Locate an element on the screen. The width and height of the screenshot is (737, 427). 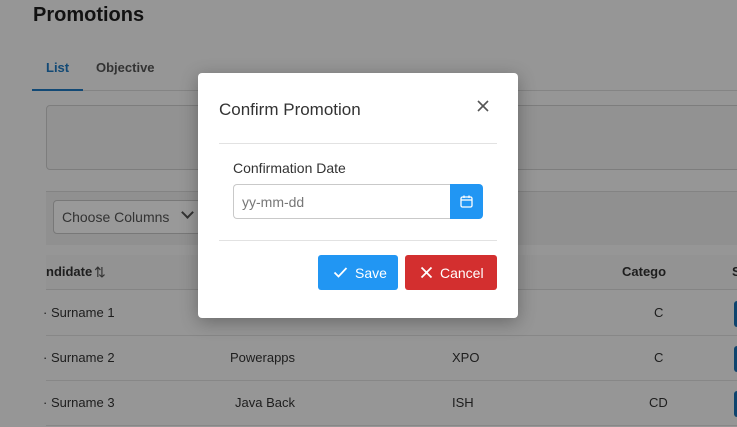
header-divider is located at coordinates (358, 143).